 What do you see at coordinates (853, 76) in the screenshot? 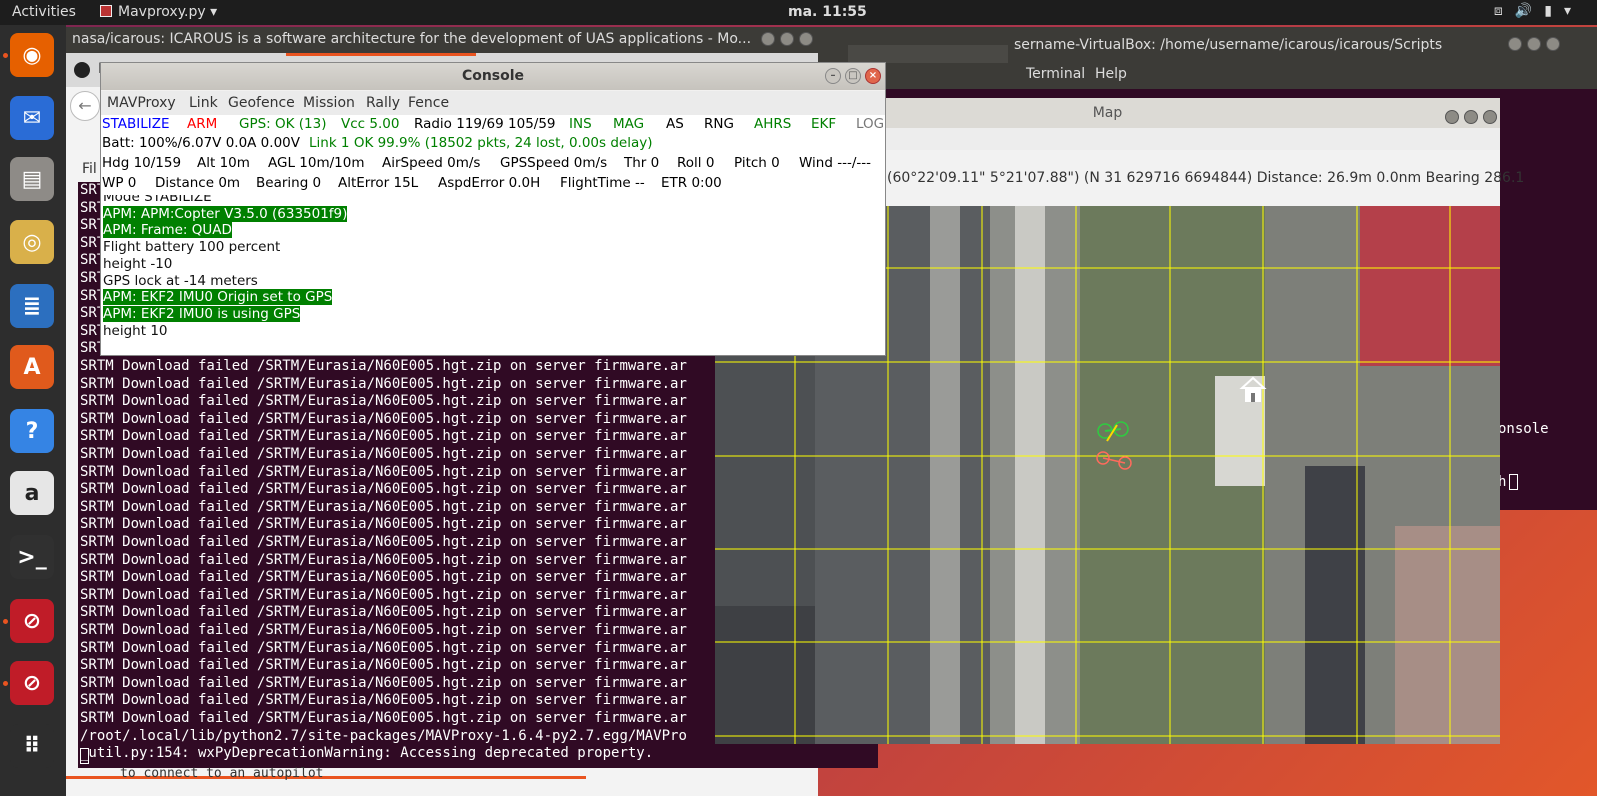
I see `maximize-icon: □` at bounding box center [853, 76].